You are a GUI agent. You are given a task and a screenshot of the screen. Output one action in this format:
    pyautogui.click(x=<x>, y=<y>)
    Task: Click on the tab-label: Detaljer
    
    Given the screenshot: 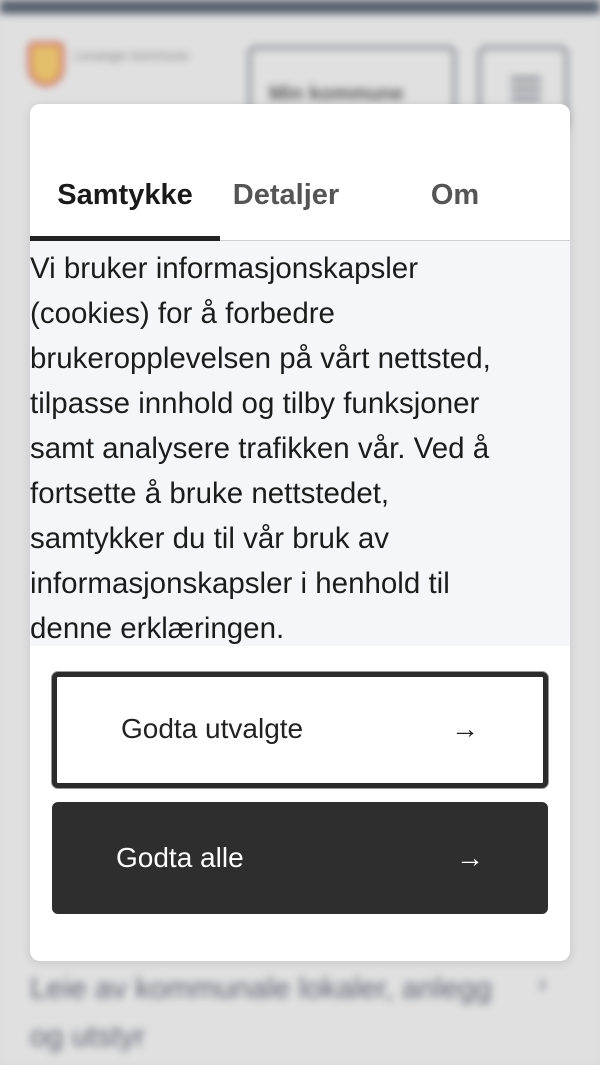 What is the action you would take?
    pyautogui.click(x=286, y=195)
    